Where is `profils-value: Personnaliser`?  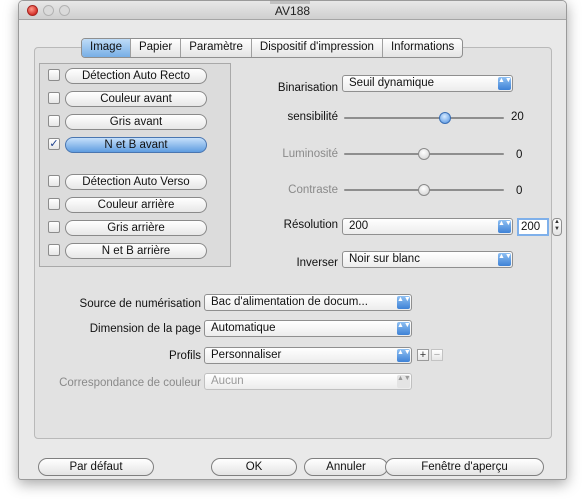 profils-value: Personnaliser is located at coordinates (246, 355).